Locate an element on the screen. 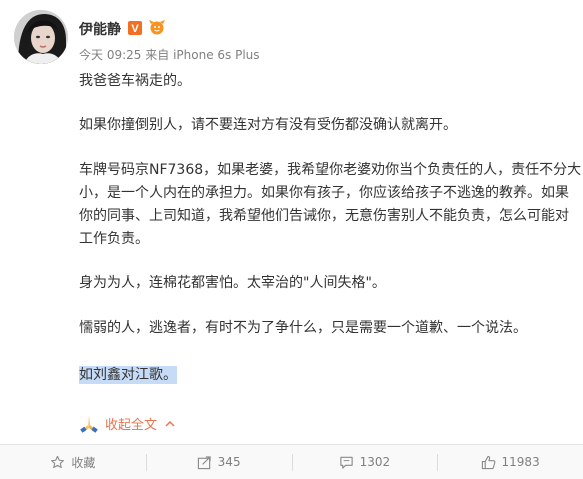 The image size is (583, 479). post-meta: 今天 09:25 来自 iPhone 6s Plus is located at coordinates (169, 54).